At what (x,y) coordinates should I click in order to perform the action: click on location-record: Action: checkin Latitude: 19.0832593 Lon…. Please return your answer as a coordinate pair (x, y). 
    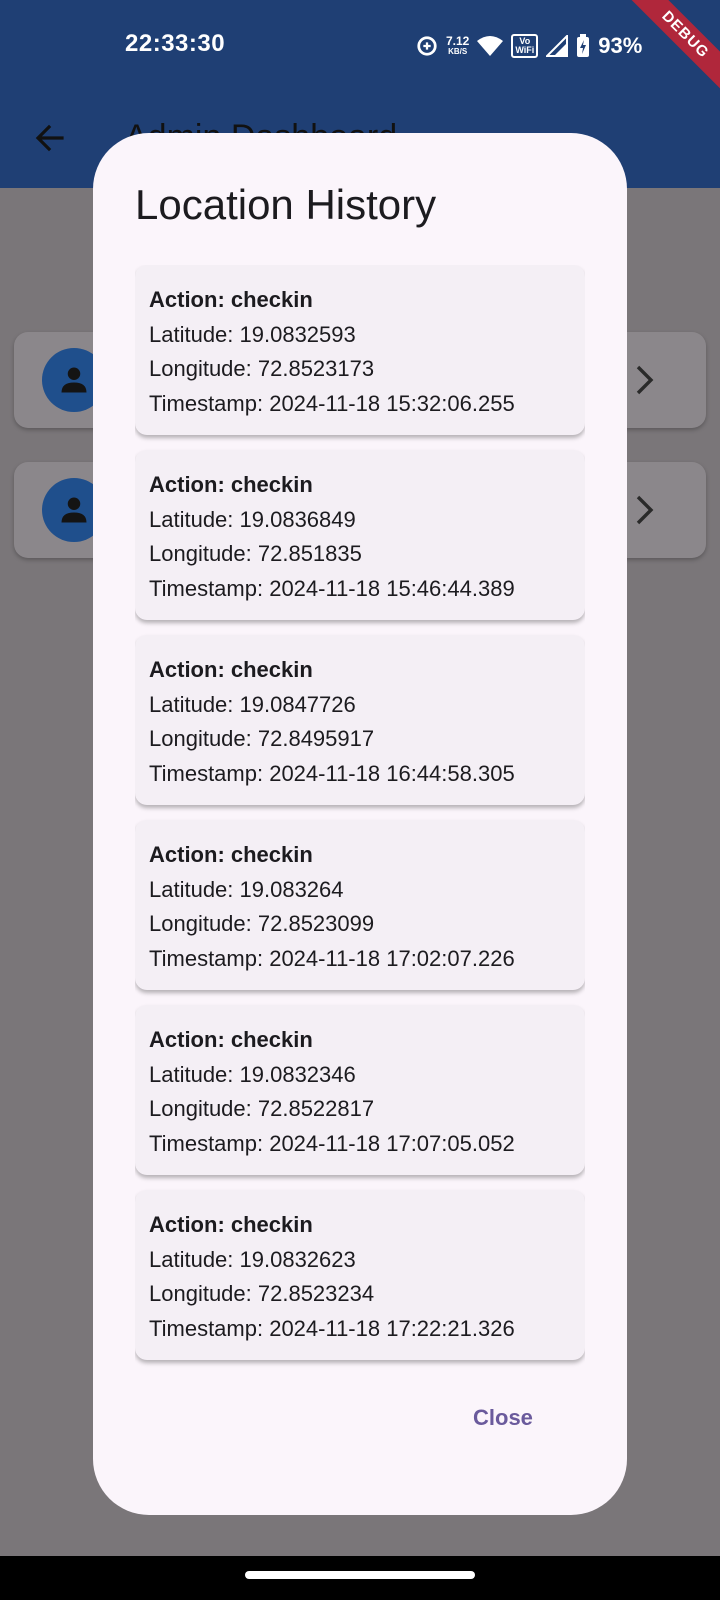
    Looking at the image, I should click on (360, 350).